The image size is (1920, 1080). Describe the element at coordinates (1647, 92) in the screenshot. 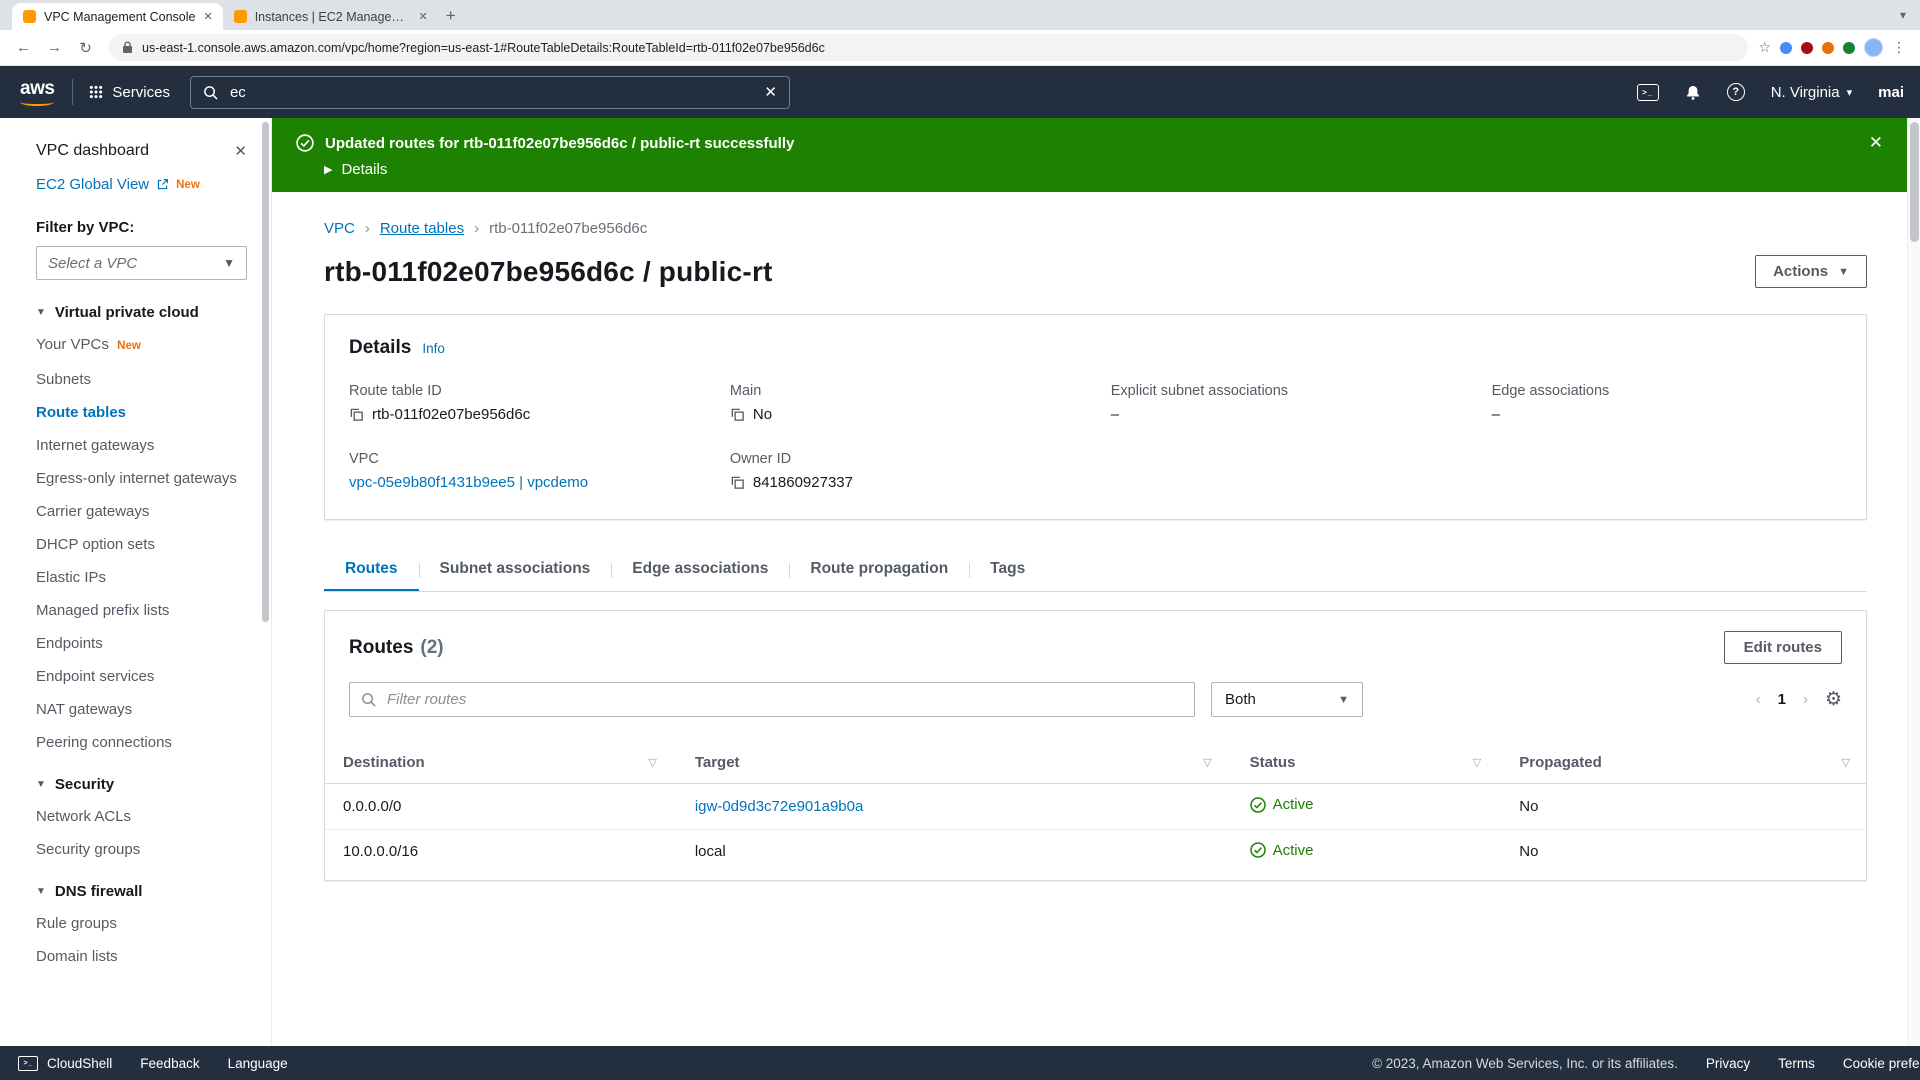

I see `cloudshell-icon: >_` at that location.